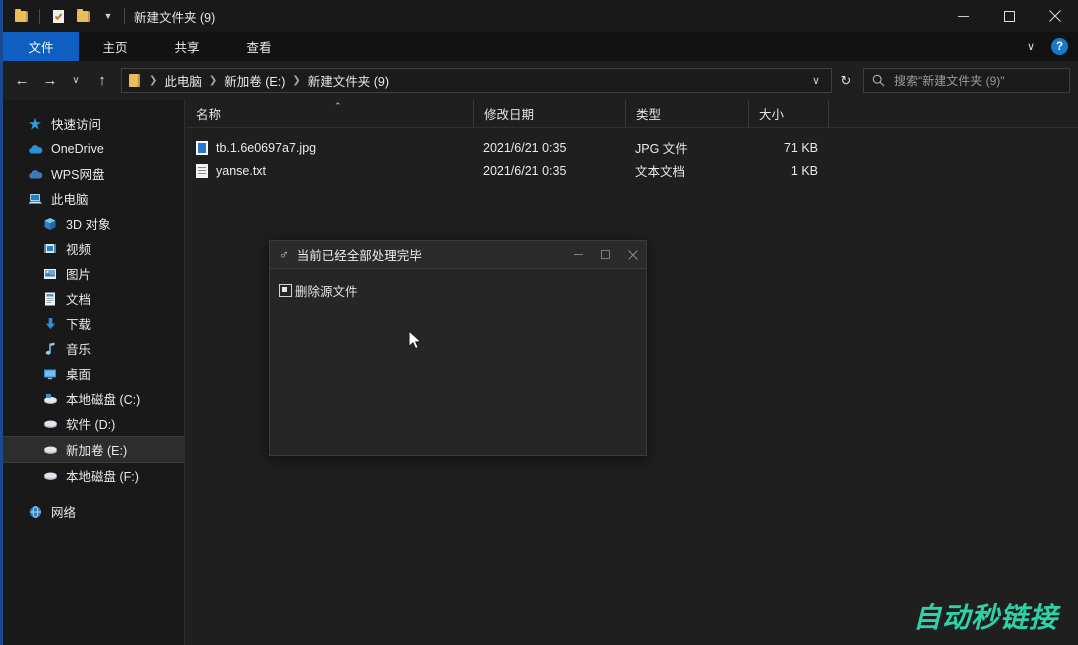  Describe the element at coordinates (22, 81) in the screenshot. I see `back-button: ←` at that location.